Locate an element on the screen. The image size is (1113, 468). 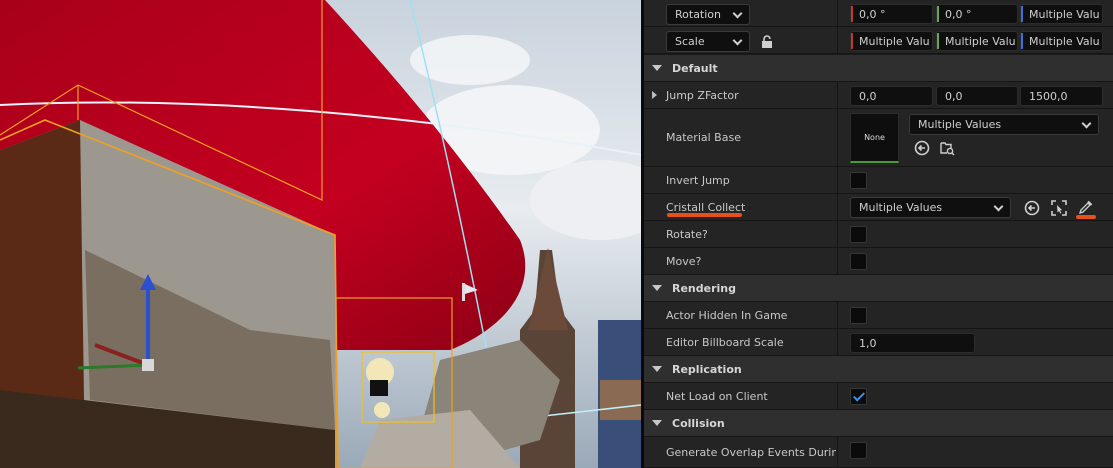
actor-hidden-row: Actor Hidden In Game is located at coordinates (878, 315).